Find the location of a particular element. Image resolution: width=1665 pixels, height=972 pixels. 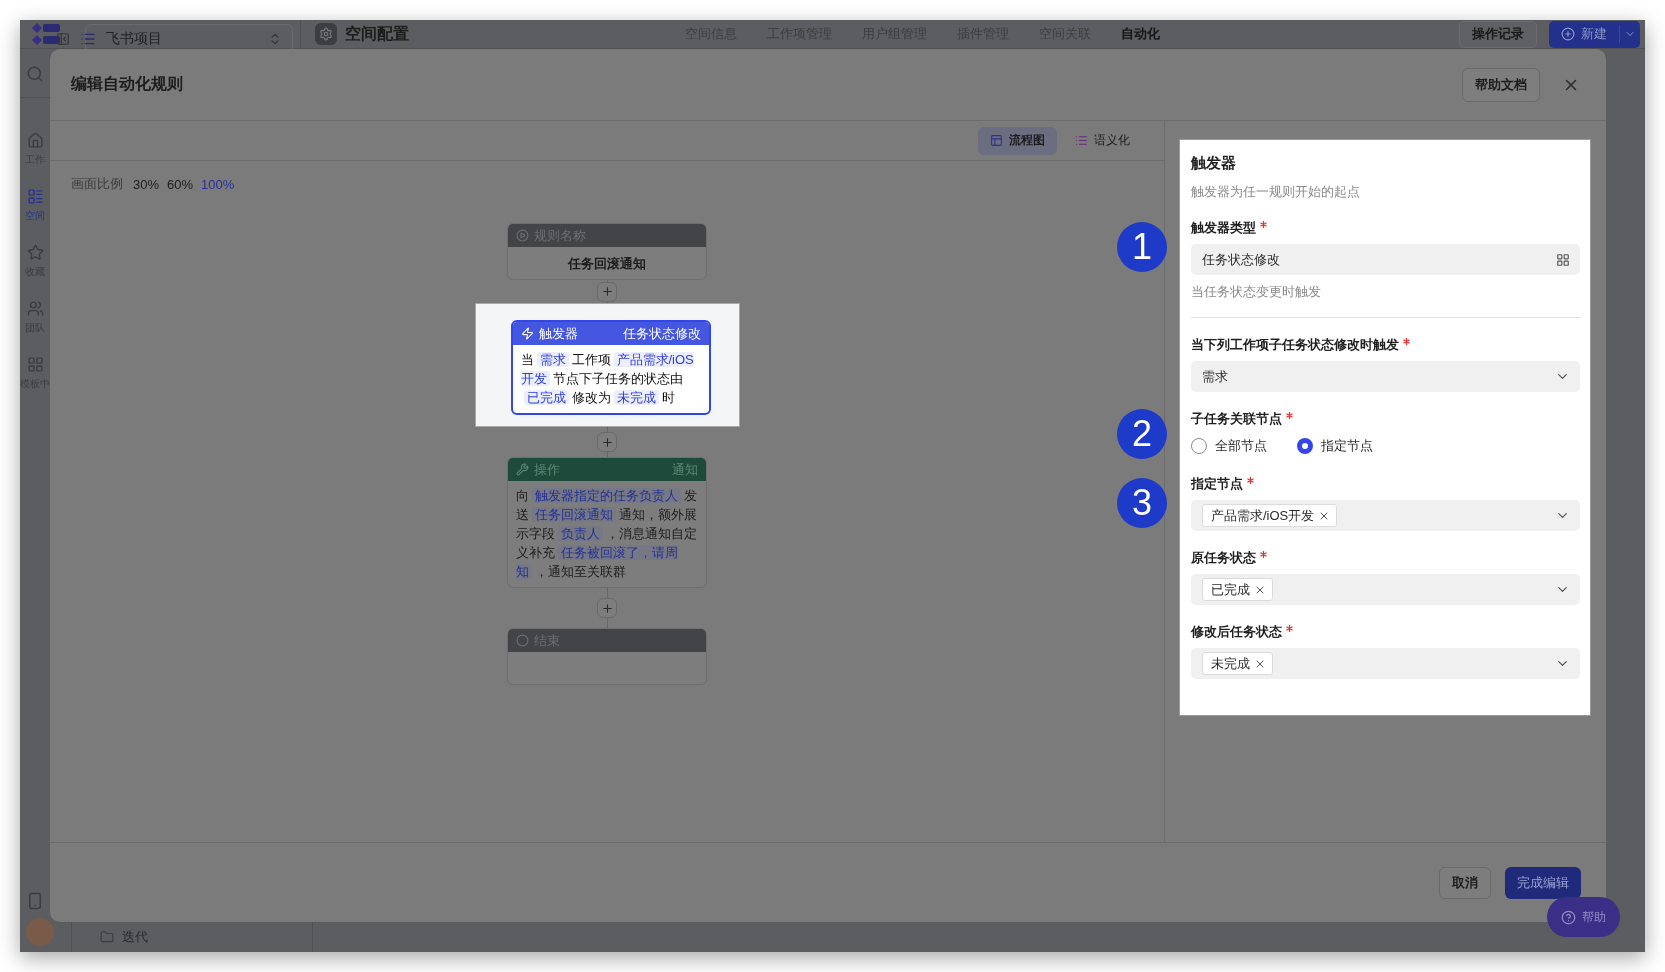

multi-select-field: 产品需求/iOS开发 is located at coordinates (1385, 515).